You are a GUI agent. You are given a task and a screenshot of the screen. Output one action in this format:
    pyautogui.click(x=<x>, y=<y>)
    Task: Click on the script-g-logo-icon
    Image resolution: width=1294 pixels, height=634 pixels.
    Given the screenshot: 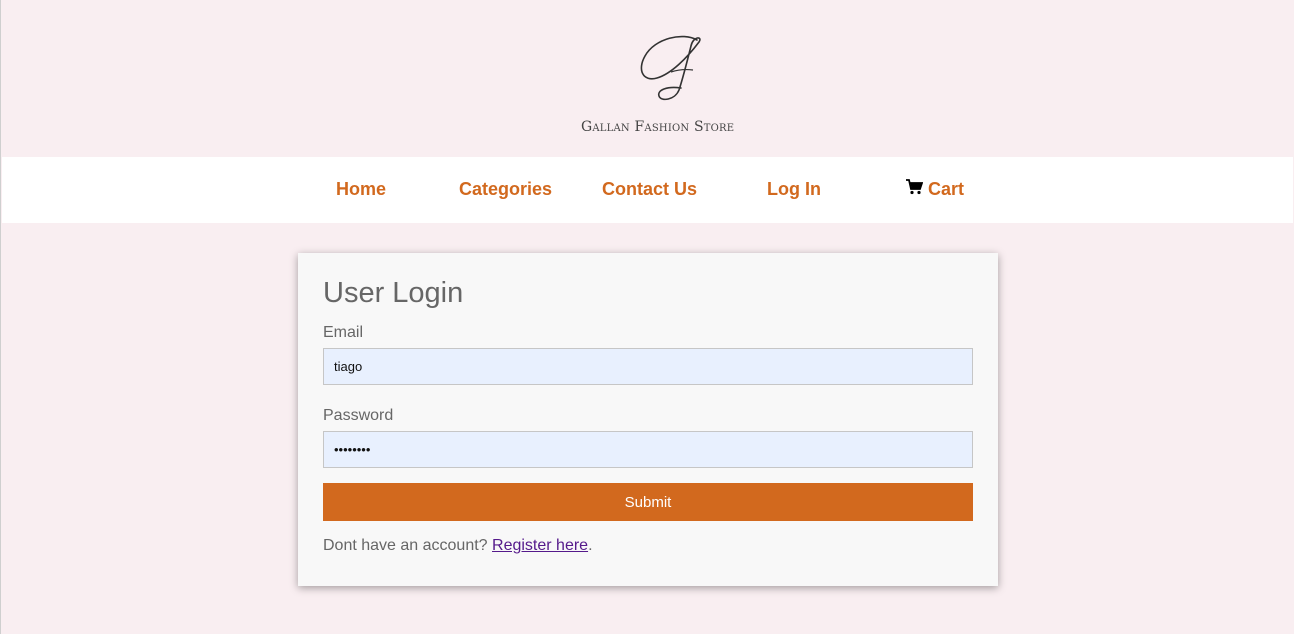 What is the action you would take?
    pyautogui.click(x=671, y=68)
    